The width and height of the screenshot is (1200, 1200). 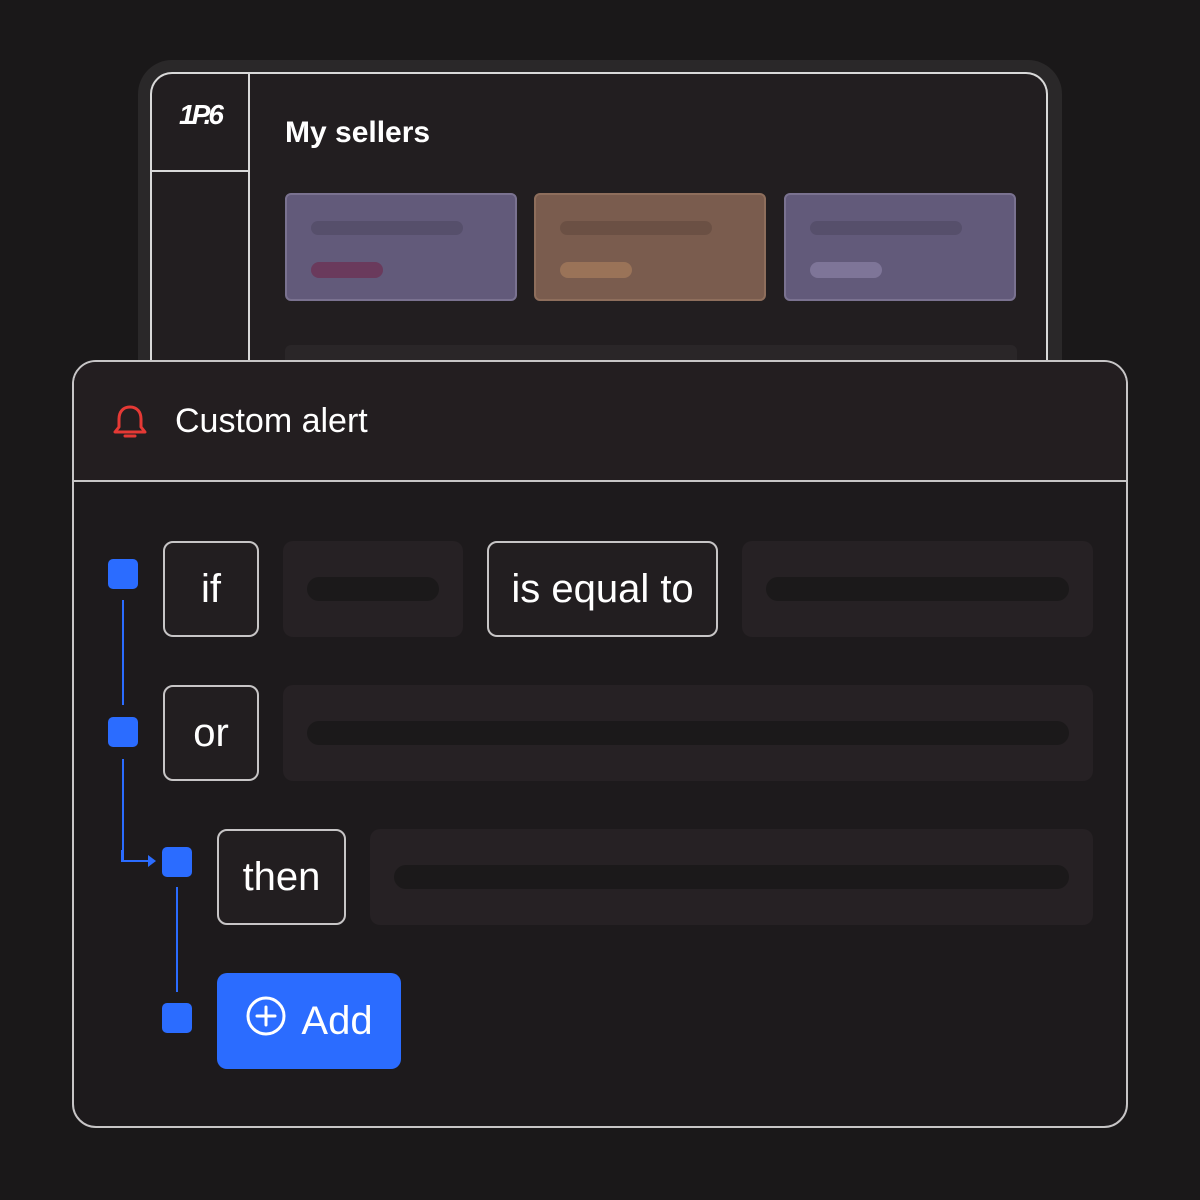 I want to click on add-button: Add, so click(x=309, y=1021).